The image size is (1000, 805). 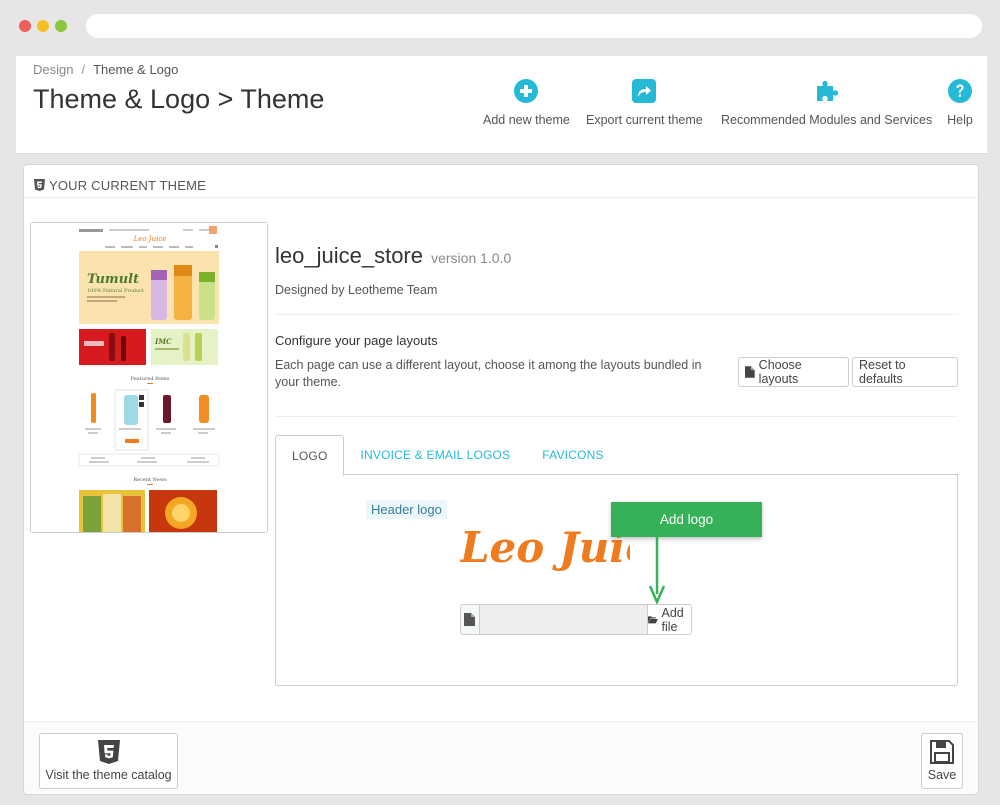 What do you see at coordinates (780, 372) in the screenshot?
I see `choose-layouts-label: Choose layouts` at bounding box center [780, 372].